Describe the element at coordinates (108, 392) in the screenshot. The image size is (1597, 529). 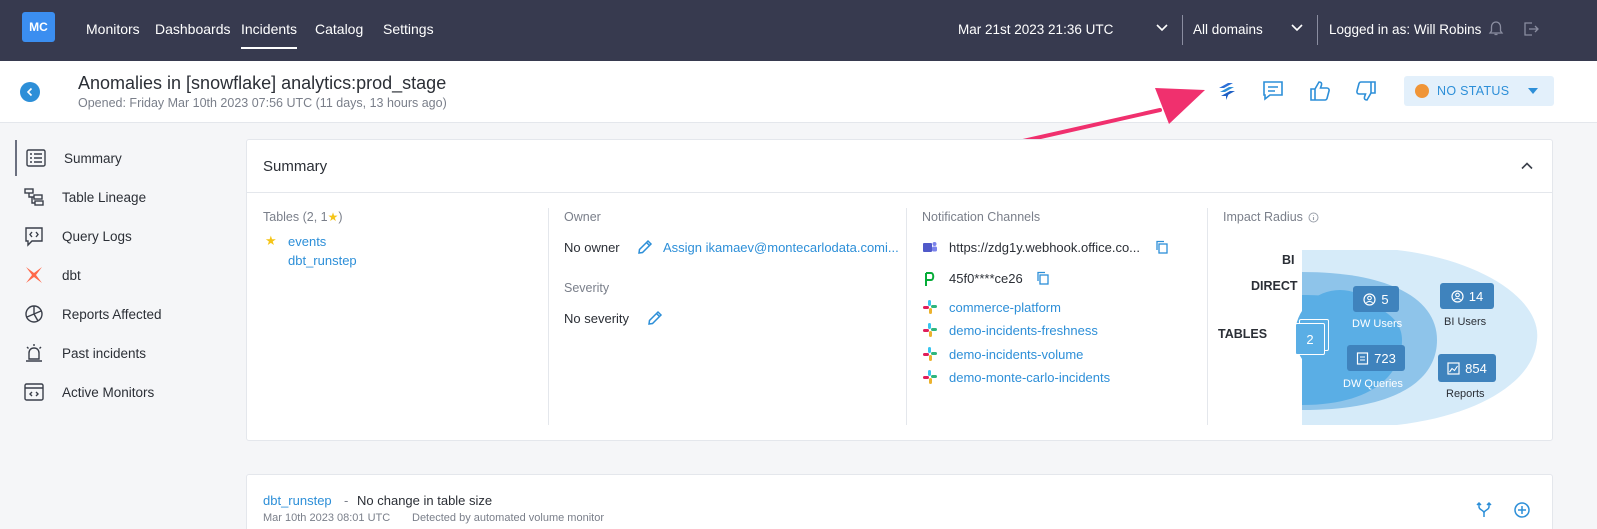
I see `sidebar-item-label: Active Monitors` at that location.